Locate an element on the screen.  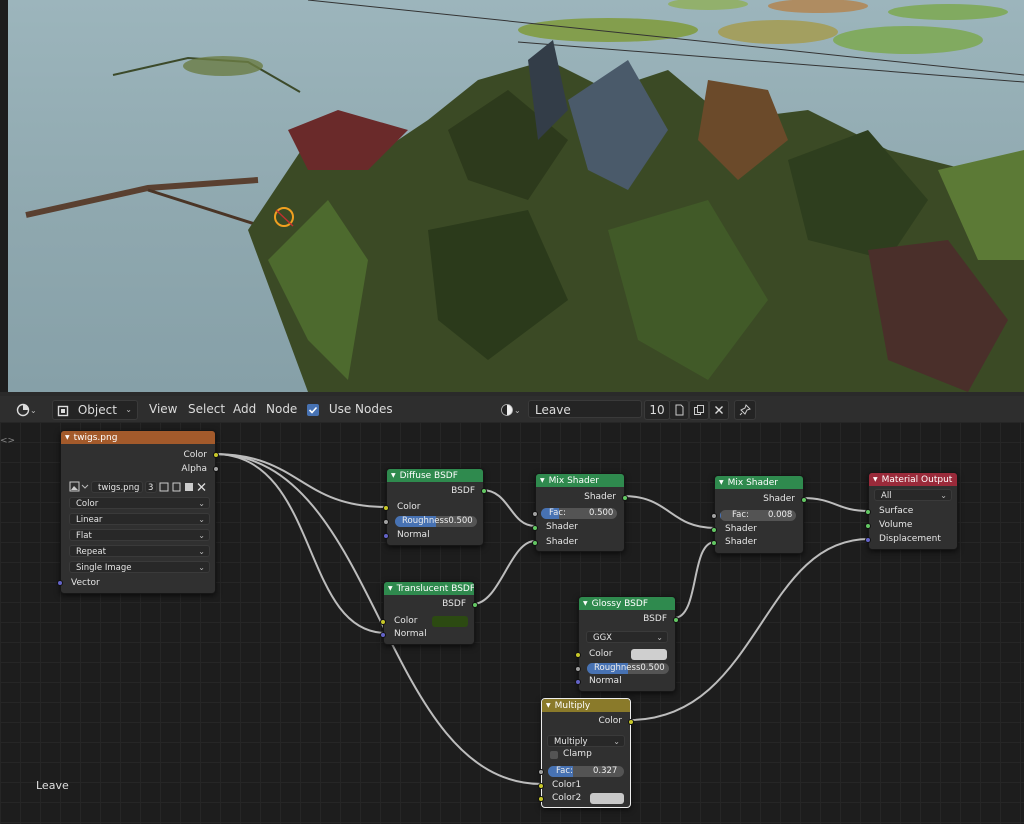
extension-dropdown: Repeat⌄ is located at coordinates (139, 551).